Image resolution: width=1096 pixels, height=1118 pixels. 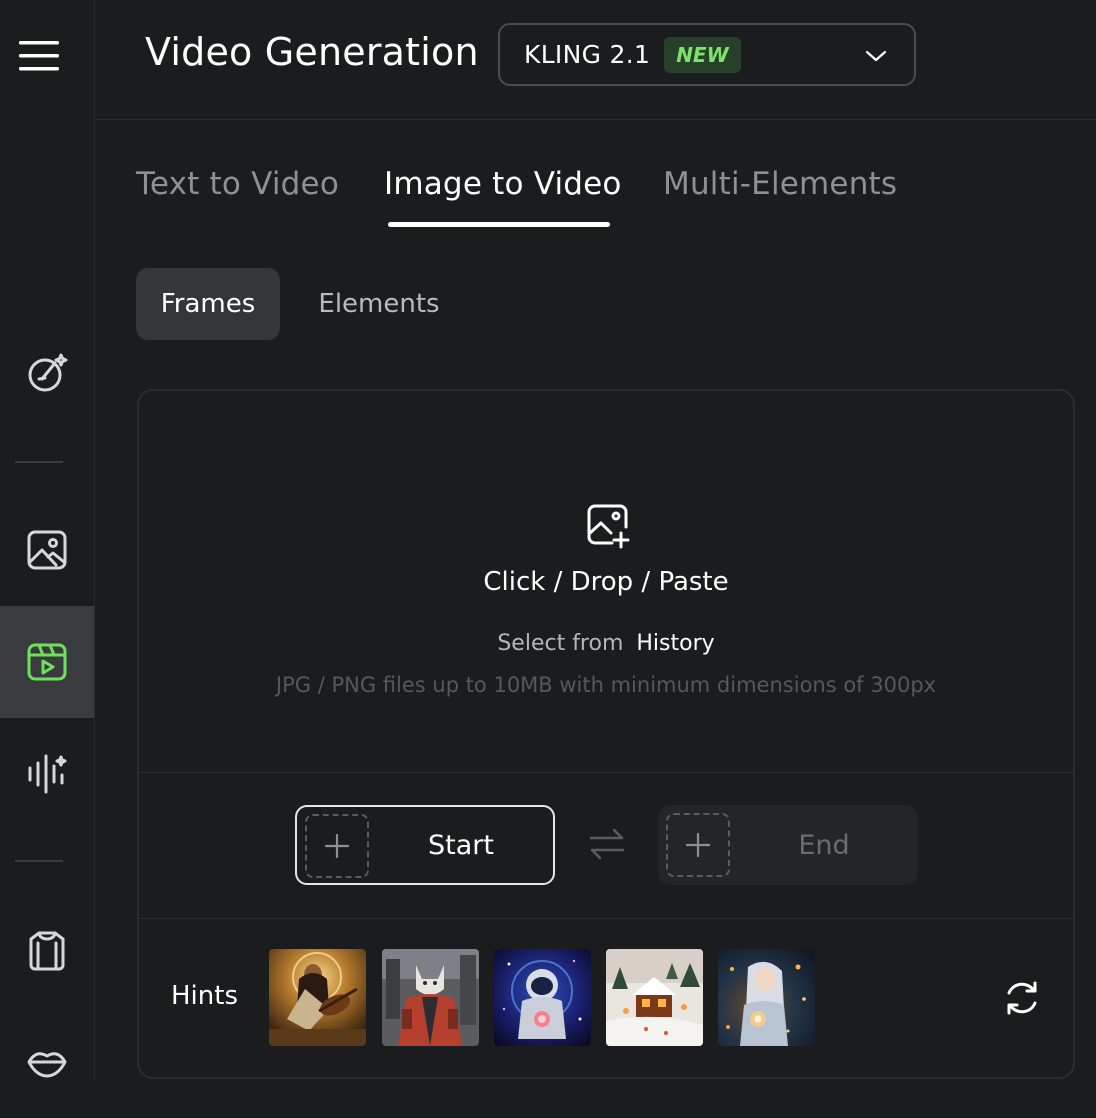 I want to click on menu-icon, so click(x=39, y=56).